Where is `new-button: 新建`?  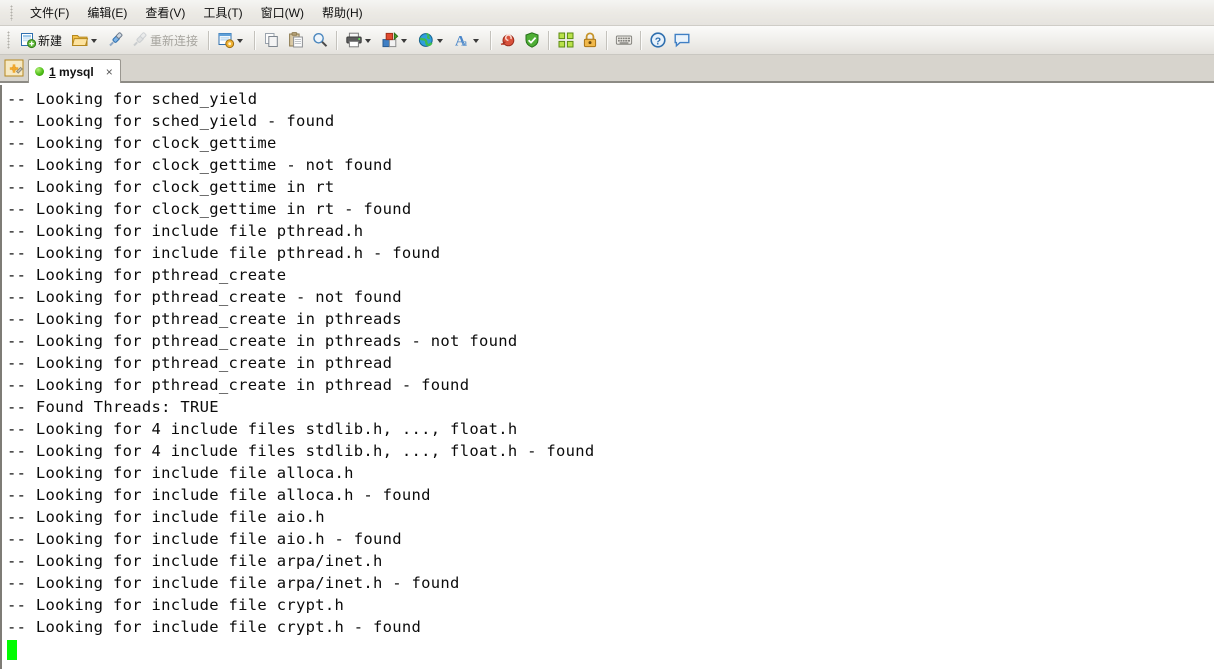 new-button: 新建 is located at coordinates (42, 40).